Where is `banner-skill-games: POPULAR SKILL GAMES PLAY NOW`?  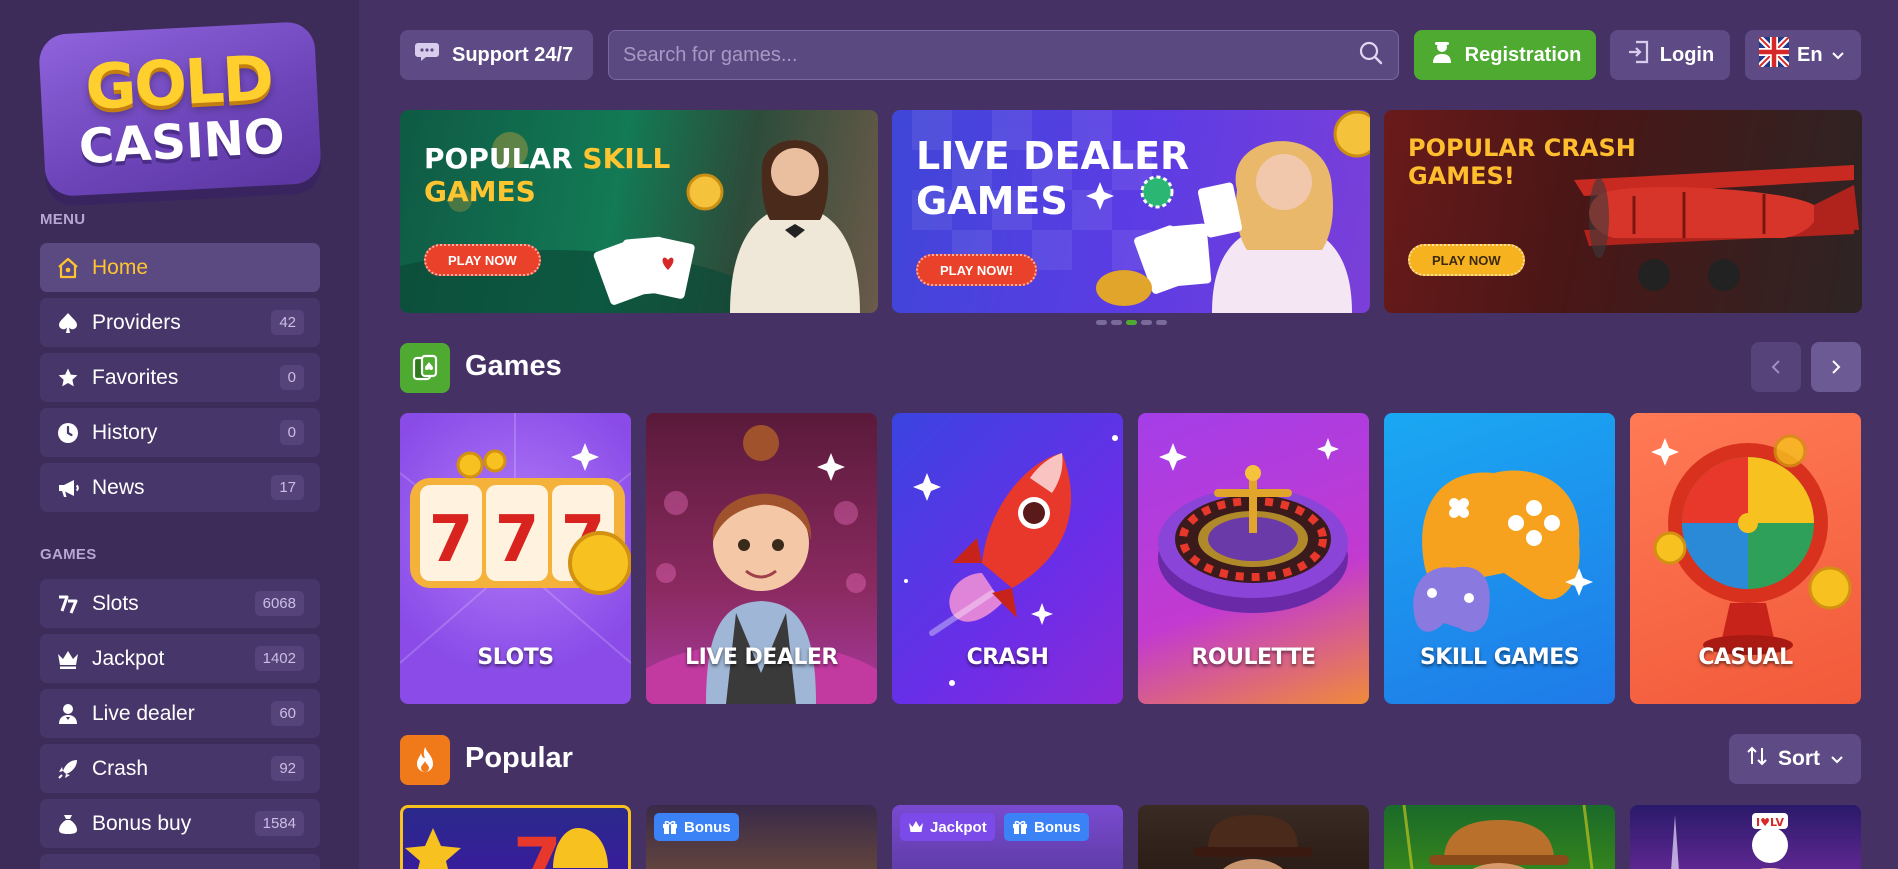
banner-skill-games: POPULAR SKILL GAMES PLAY NOW is located at coordinates (639, 211).